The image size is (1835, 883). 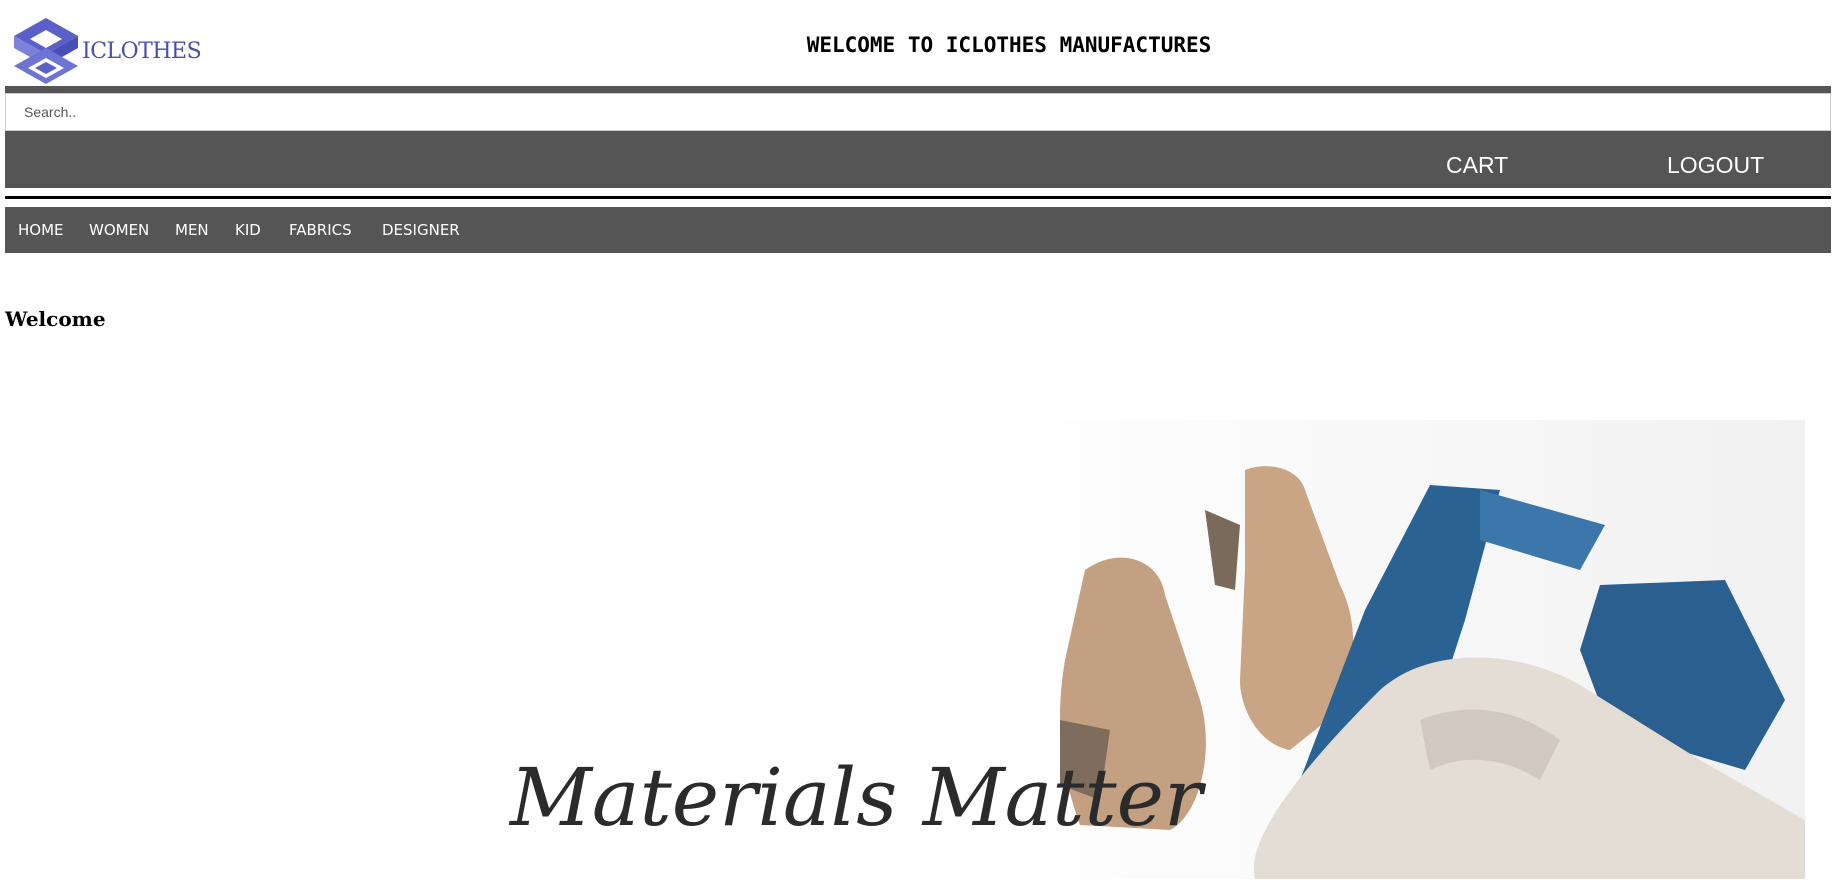 I want to click on nav-item-designer: DESIGNER, so click(x=421, y=230).